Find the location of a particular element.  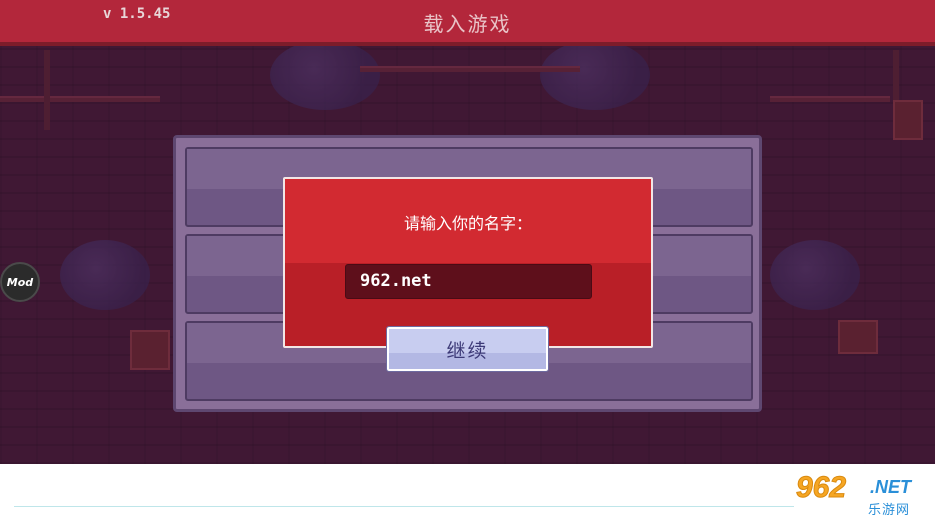

mod-button: Mod is located at coordinates (20, 282).